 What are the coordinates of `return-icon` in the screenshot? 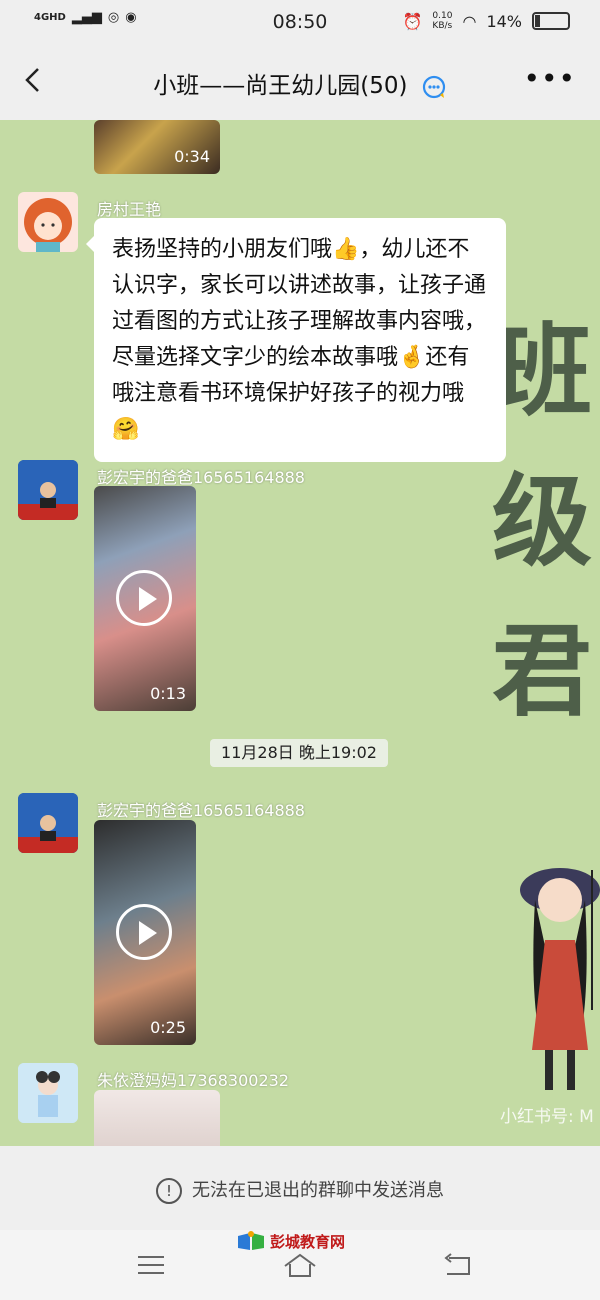 It's located at (457, 1264).